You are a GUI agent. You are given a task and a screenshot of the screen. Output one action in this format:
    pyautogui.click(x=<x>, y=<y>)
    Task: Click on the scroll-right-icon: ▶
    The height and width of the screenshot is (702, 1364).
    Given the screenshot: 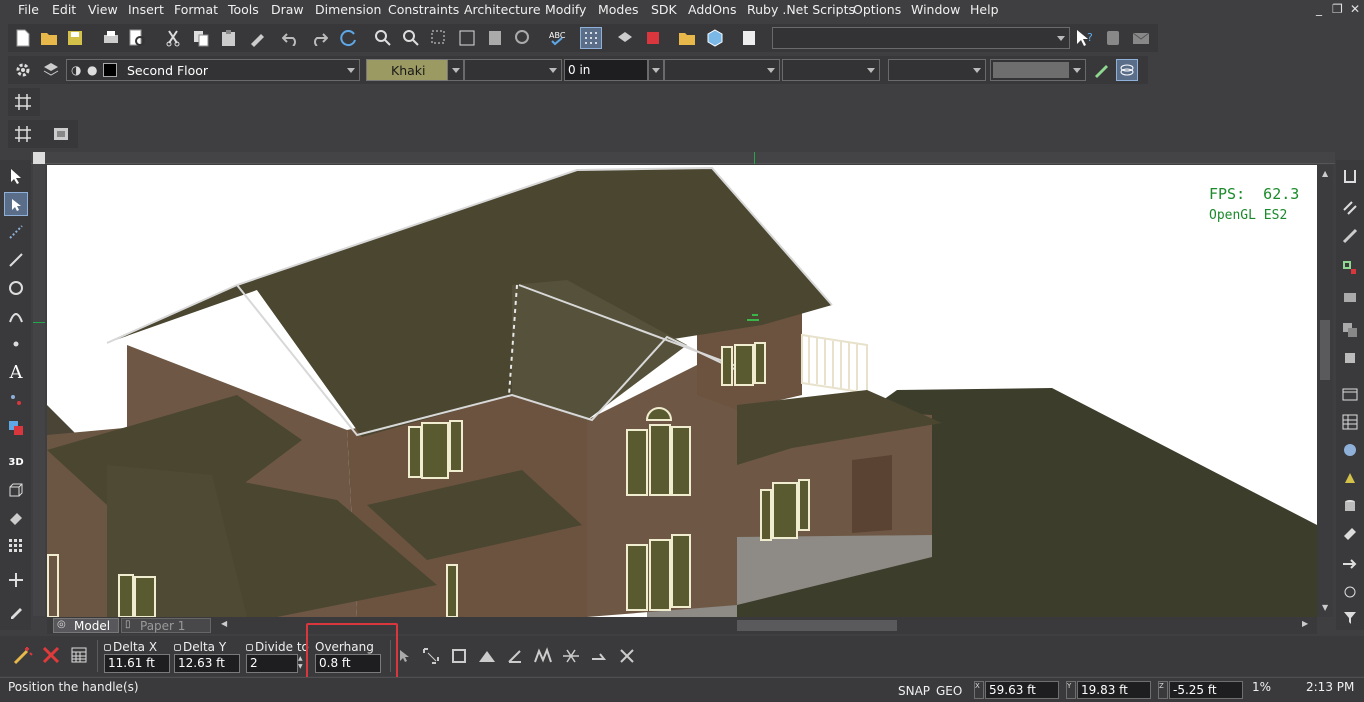 What is the action you would take?
    pyautogui.click(x=1305, y=623)
    